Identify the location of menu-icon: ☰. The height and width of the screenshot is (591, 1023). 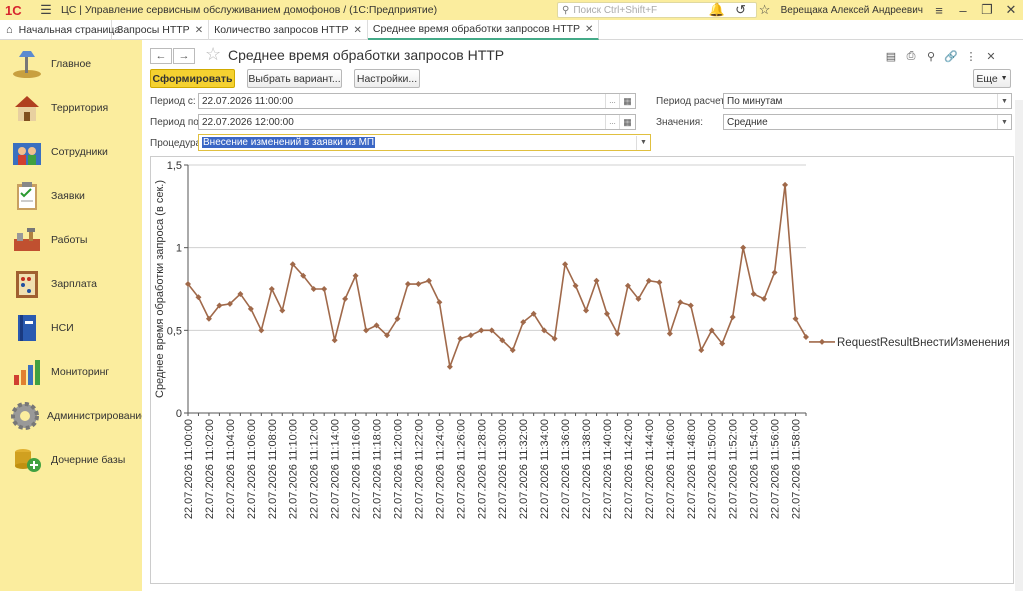
(46, 10).